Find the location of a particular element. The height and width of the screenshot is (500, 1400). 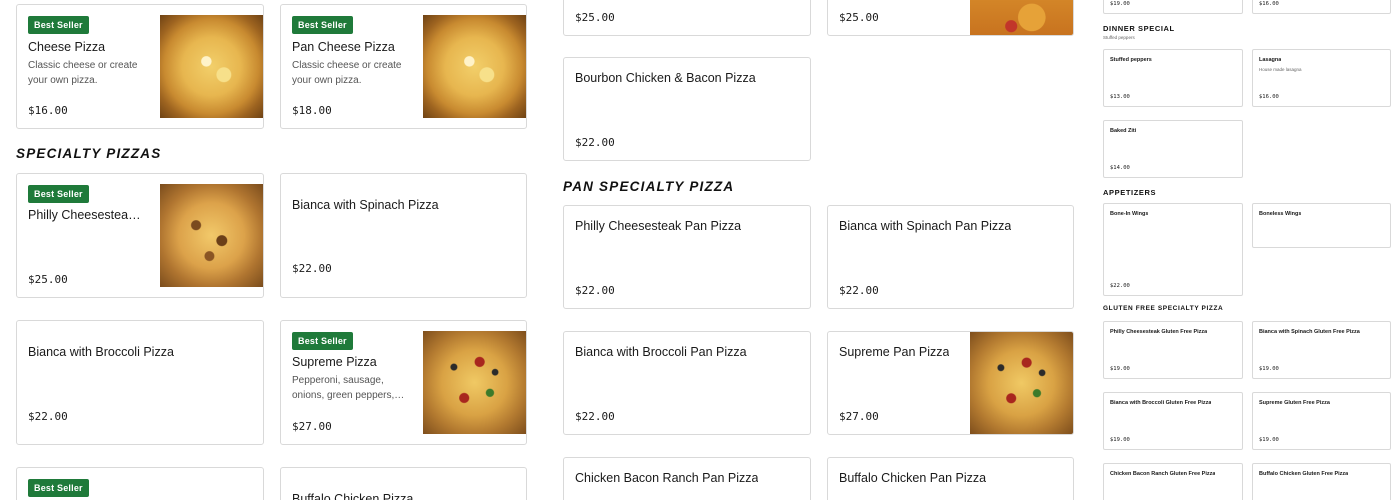

item-title: Buffalo Chicken Pan Pizza is located at coordinates (913, 478).